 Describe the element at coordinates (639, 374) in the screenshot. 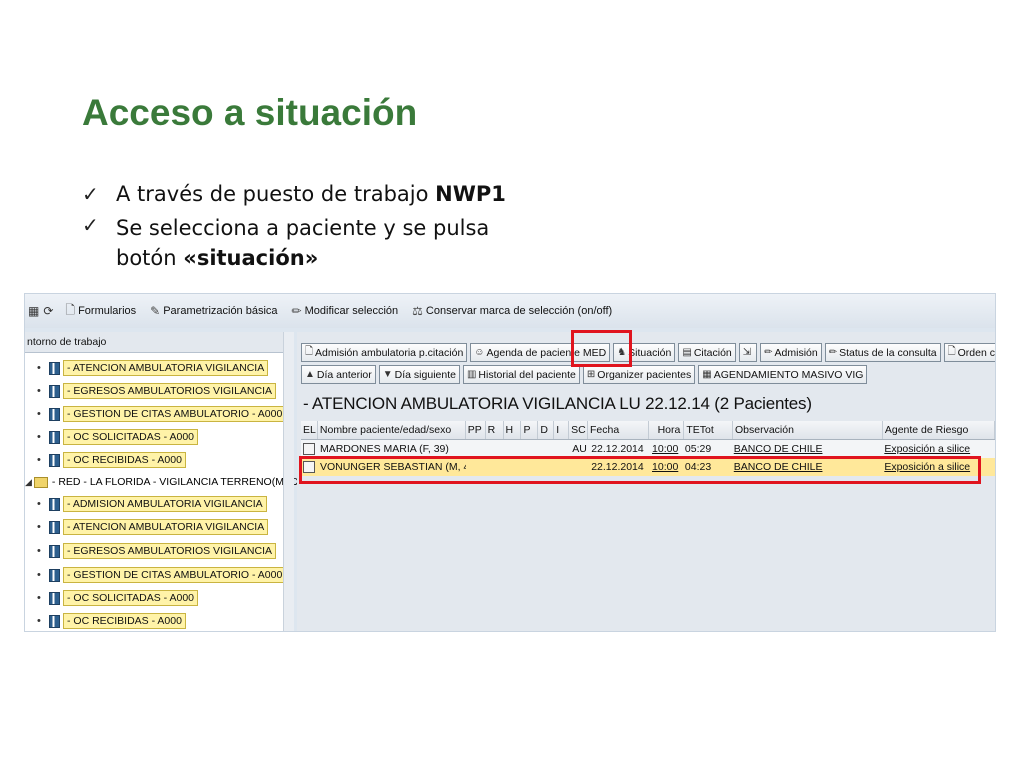

I see `organizer-pacientes-button: ⊞ Organizer pacientes` at that location.